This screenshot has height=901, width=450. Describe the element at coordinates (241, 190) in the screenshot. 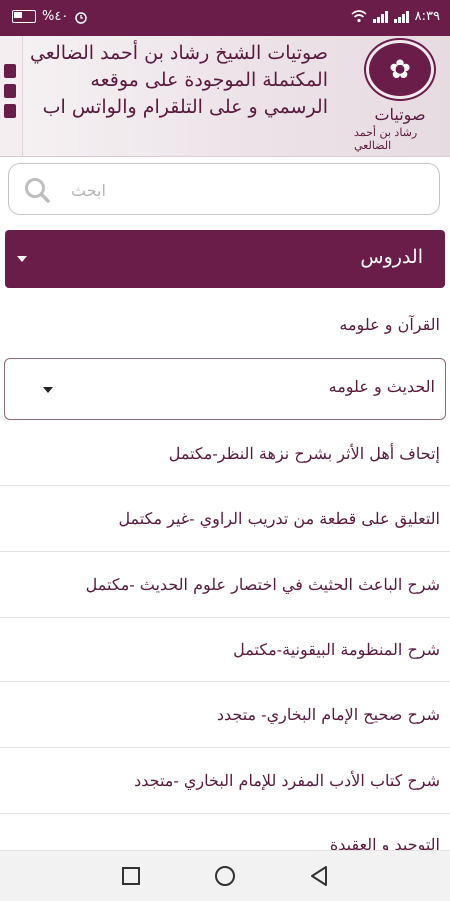

I see `search-input` at that location.